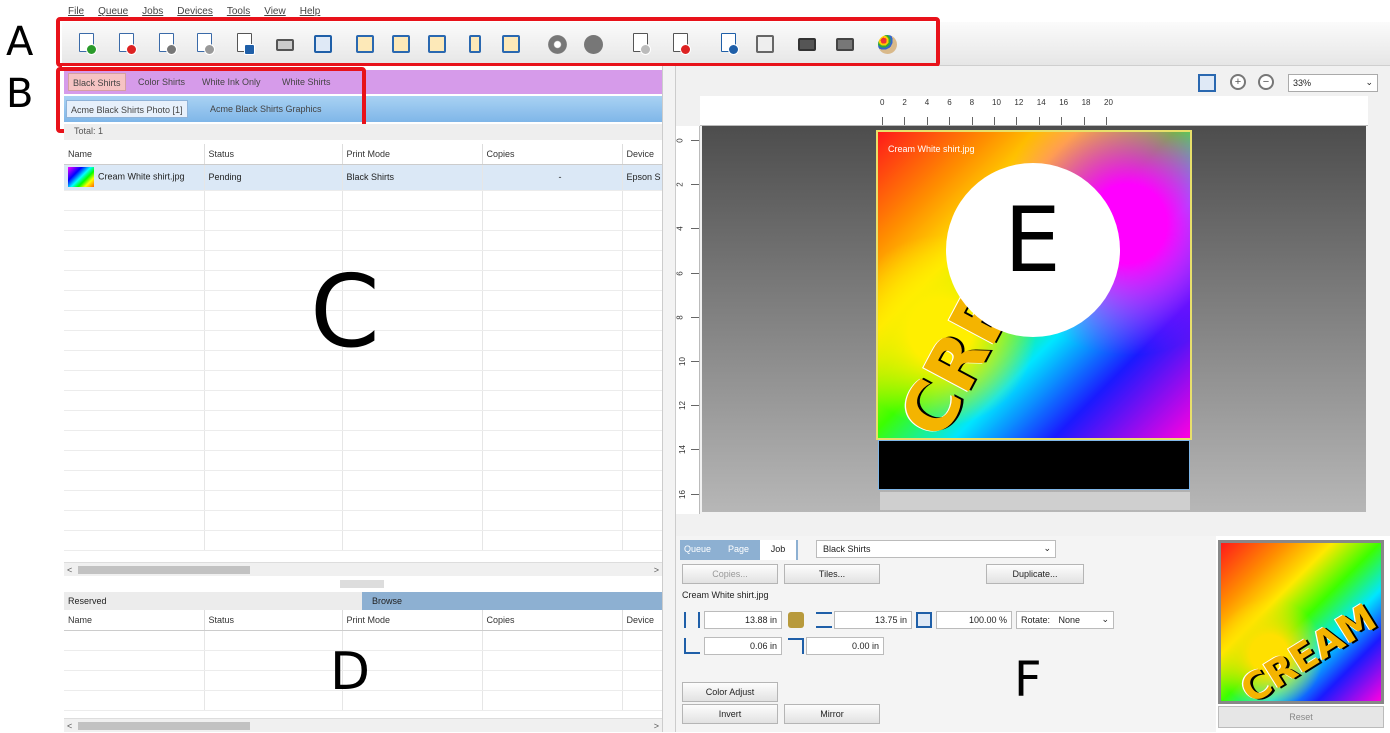 The image size is (1390, 733). What do you see at coordinates (1086, 102) in the screenshot?
I see `ruler-top-label: 18` at bounding box center [1086, 102].